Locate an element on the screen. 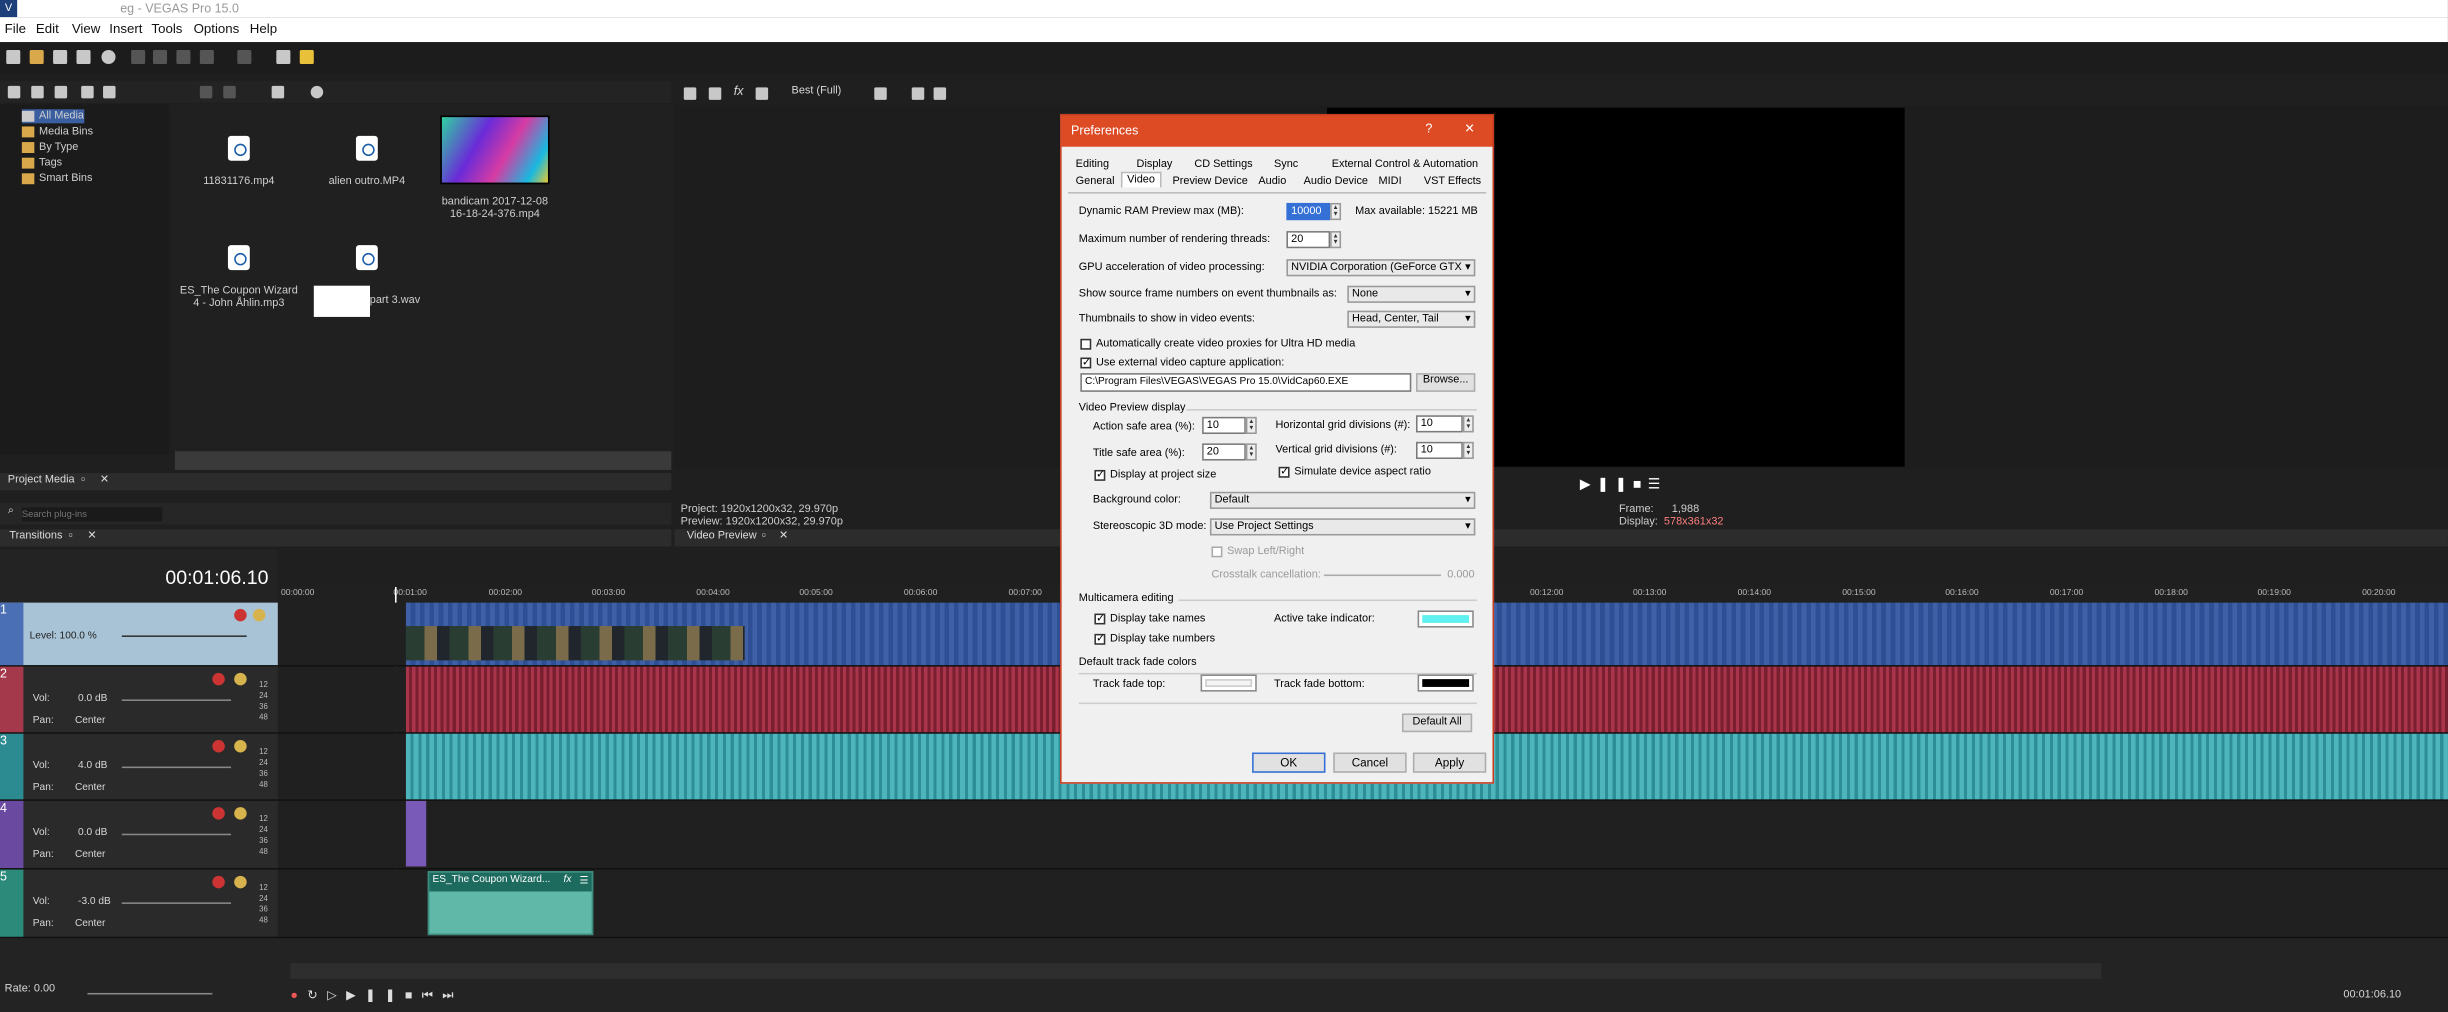  action-safe-spinner: ▲ ▼ is located at coordinates (1251, 425).